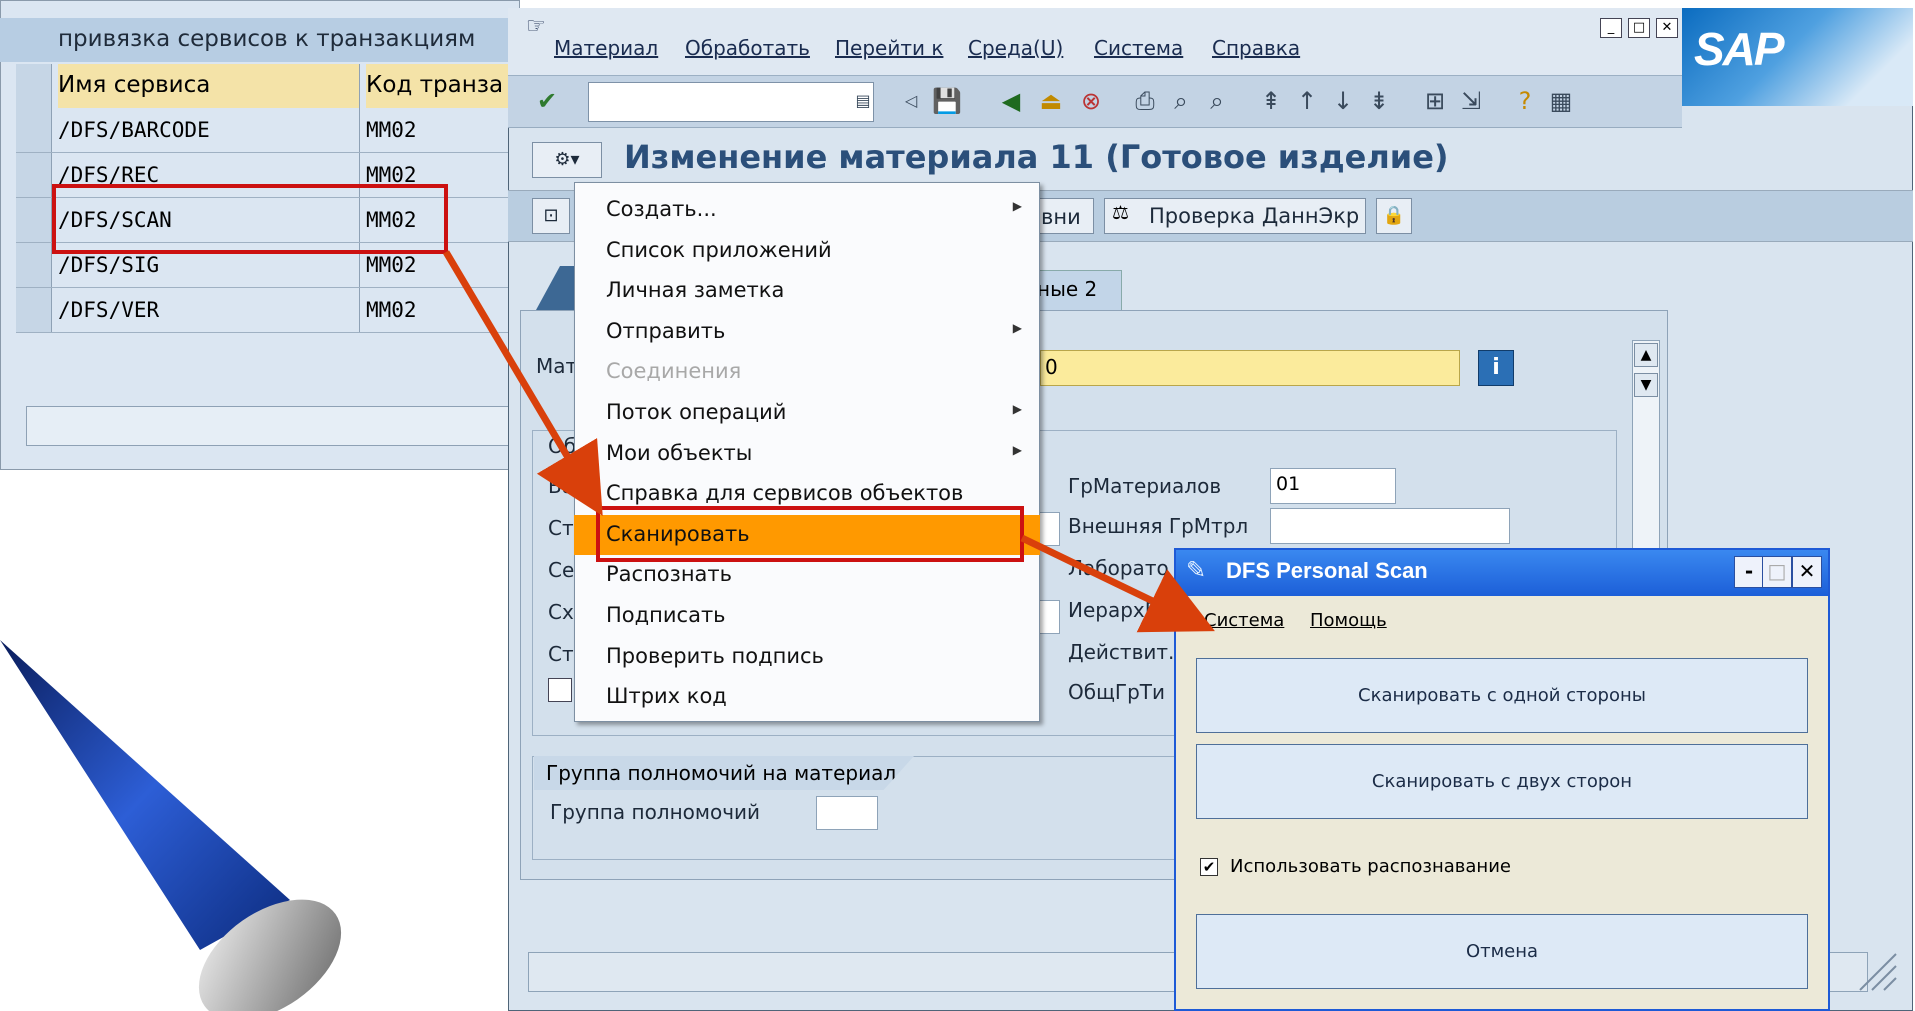  I want to click on cell-service-name: /DFS/BARCODE, so click(209, 130).